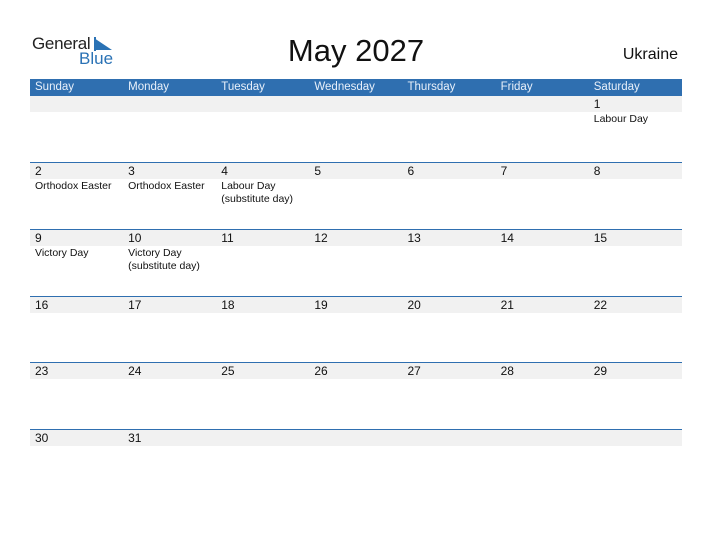  What do you see at coordinates (650, 54) in the screenshot?
I see `country-label: Ukraine` at bounding box center [650, 54].